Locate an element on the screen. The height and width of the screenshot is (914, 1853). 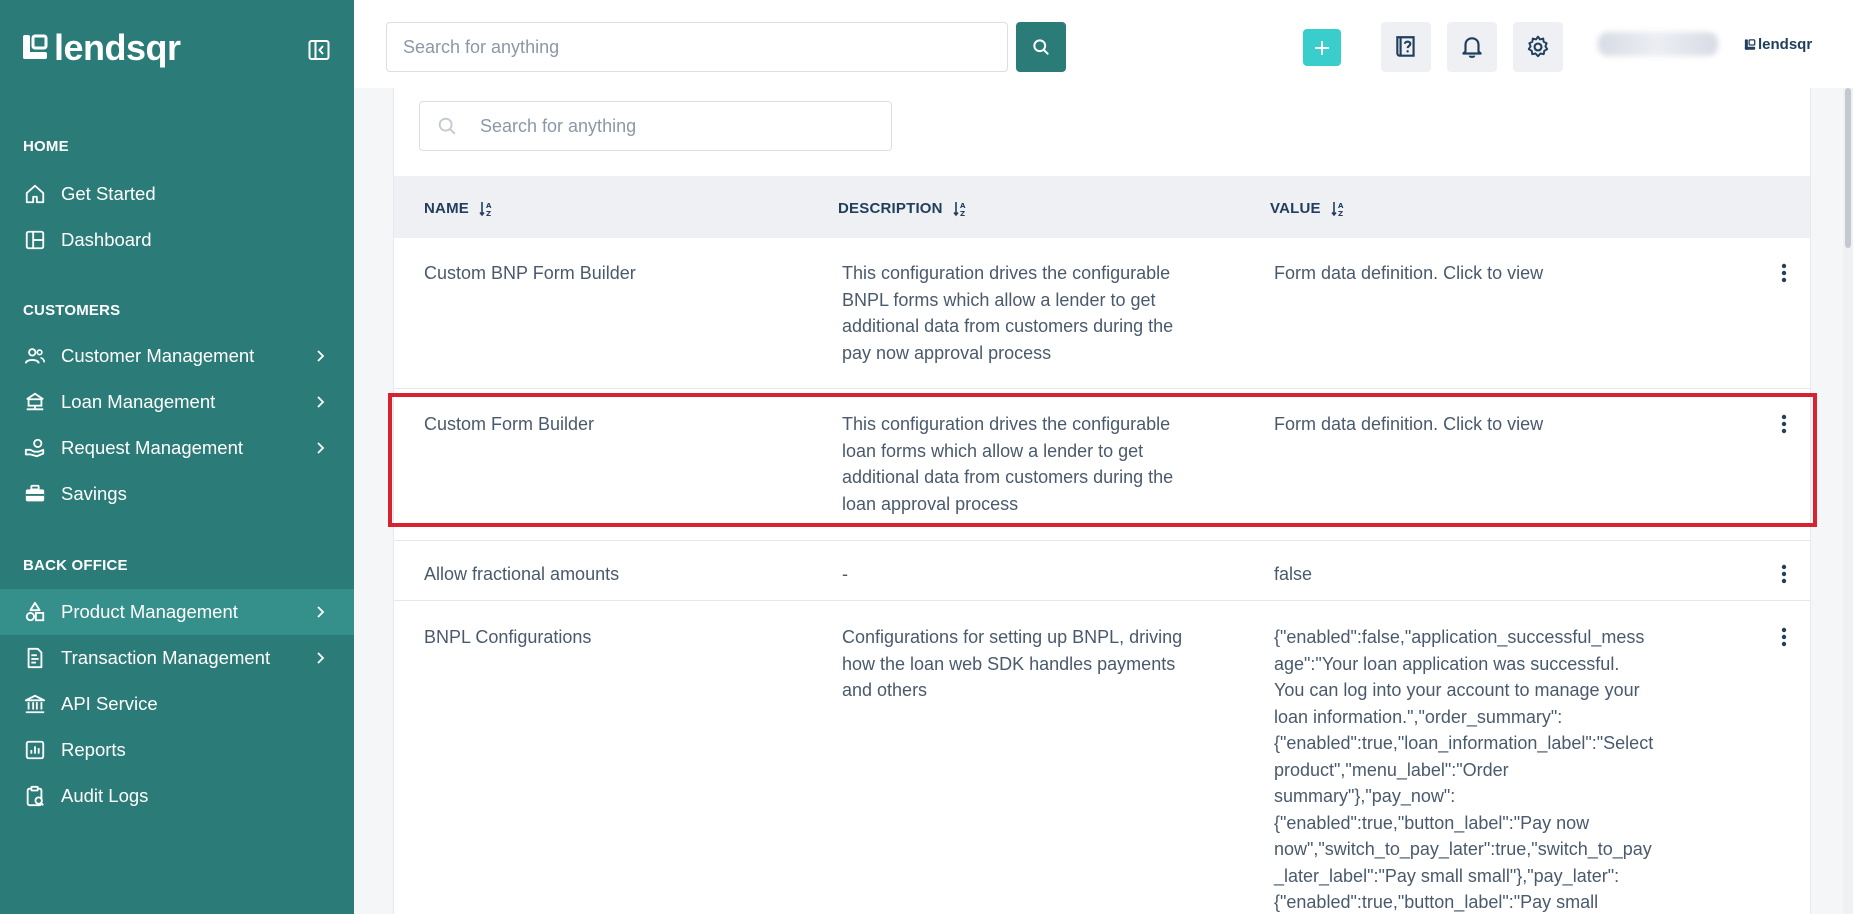
column-header-label: NAME is located at coordinates (446, 208).